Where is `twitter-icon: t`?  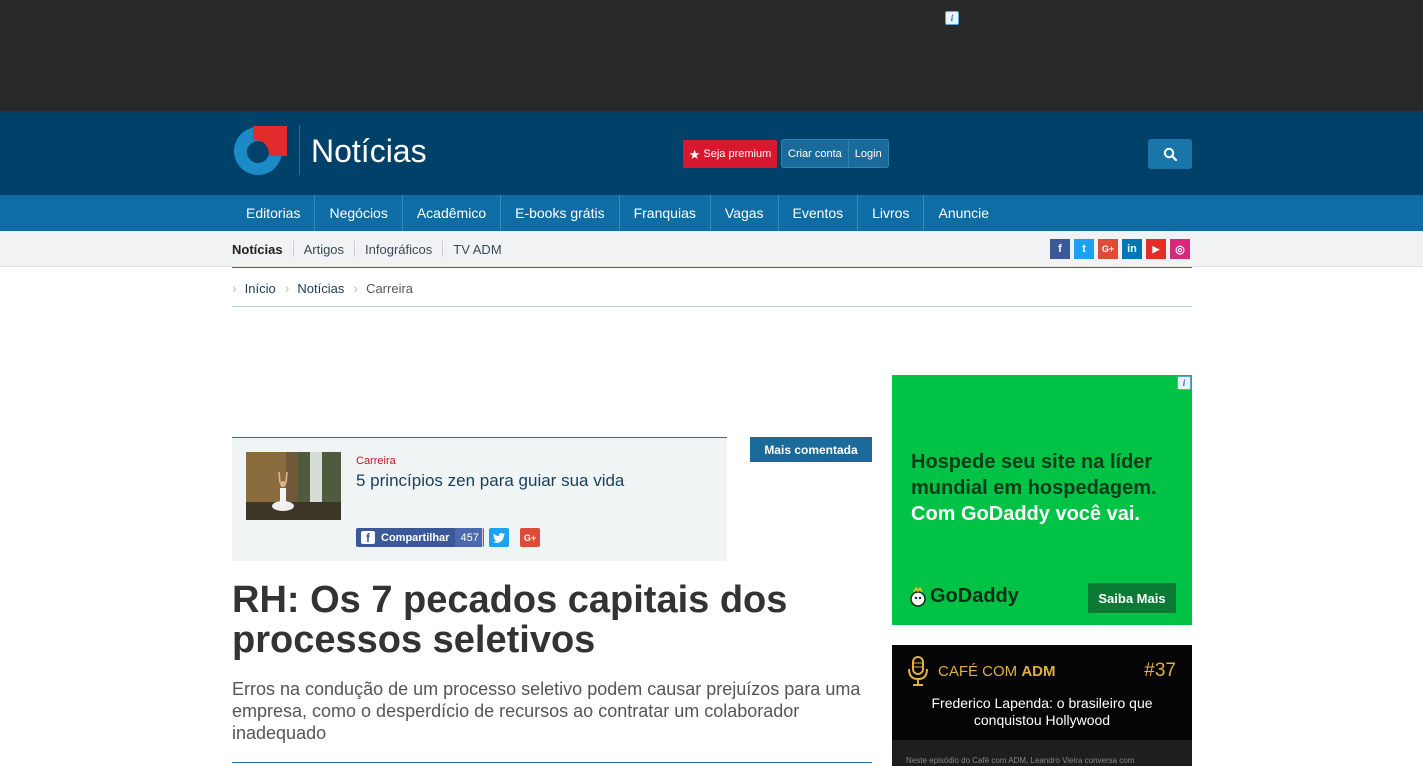
twitter-icon: t is located at coordinates (1084, 249).